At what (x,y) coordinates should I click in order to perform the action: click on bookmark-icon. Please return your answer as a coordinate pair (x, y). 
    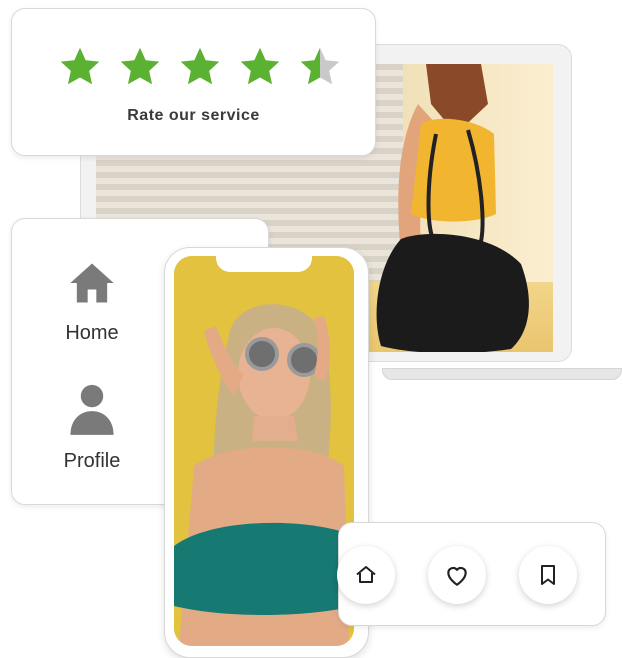
    Looking at the image, I should click on (548, 575).